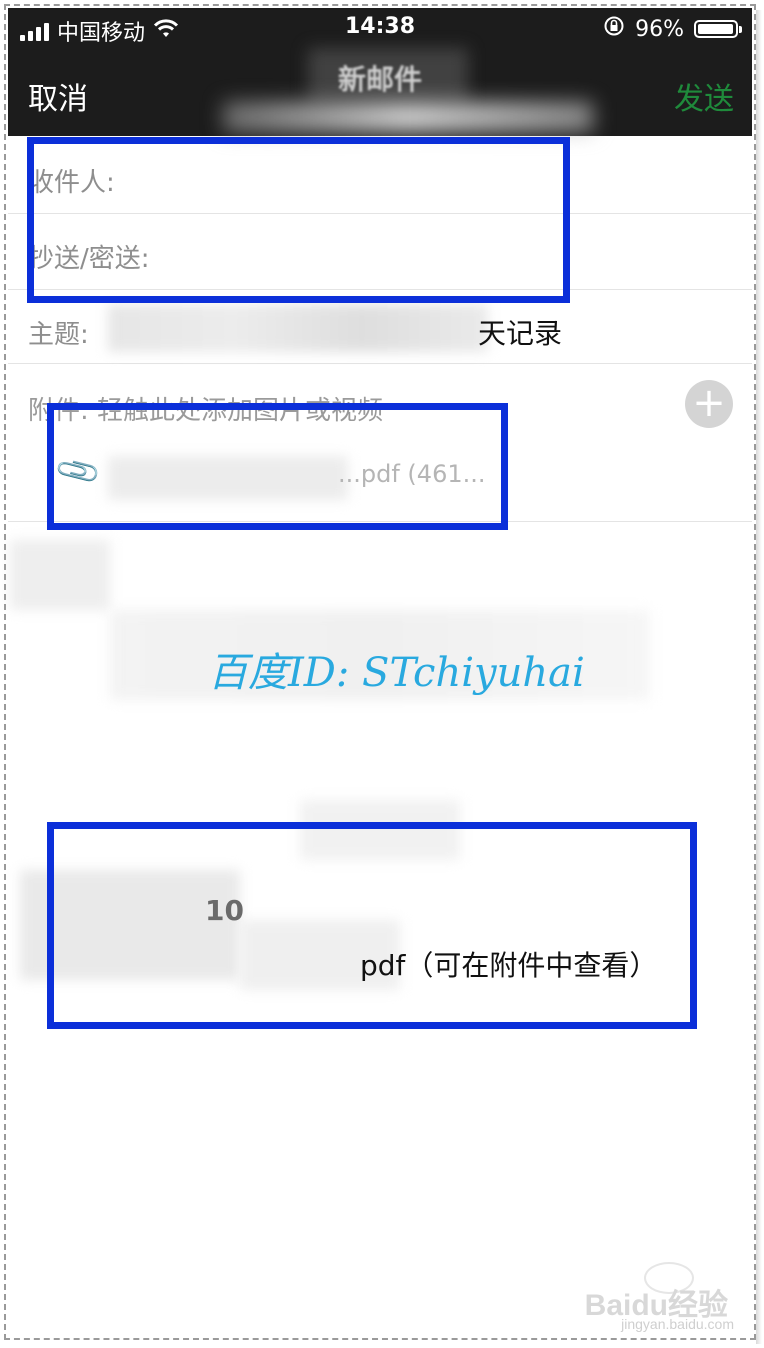 The height and width of the screenshot is (1348, 764). Describe the element at coordinates (379, 79) in the screenshot. I see `page-title: 新邮件` at that location.